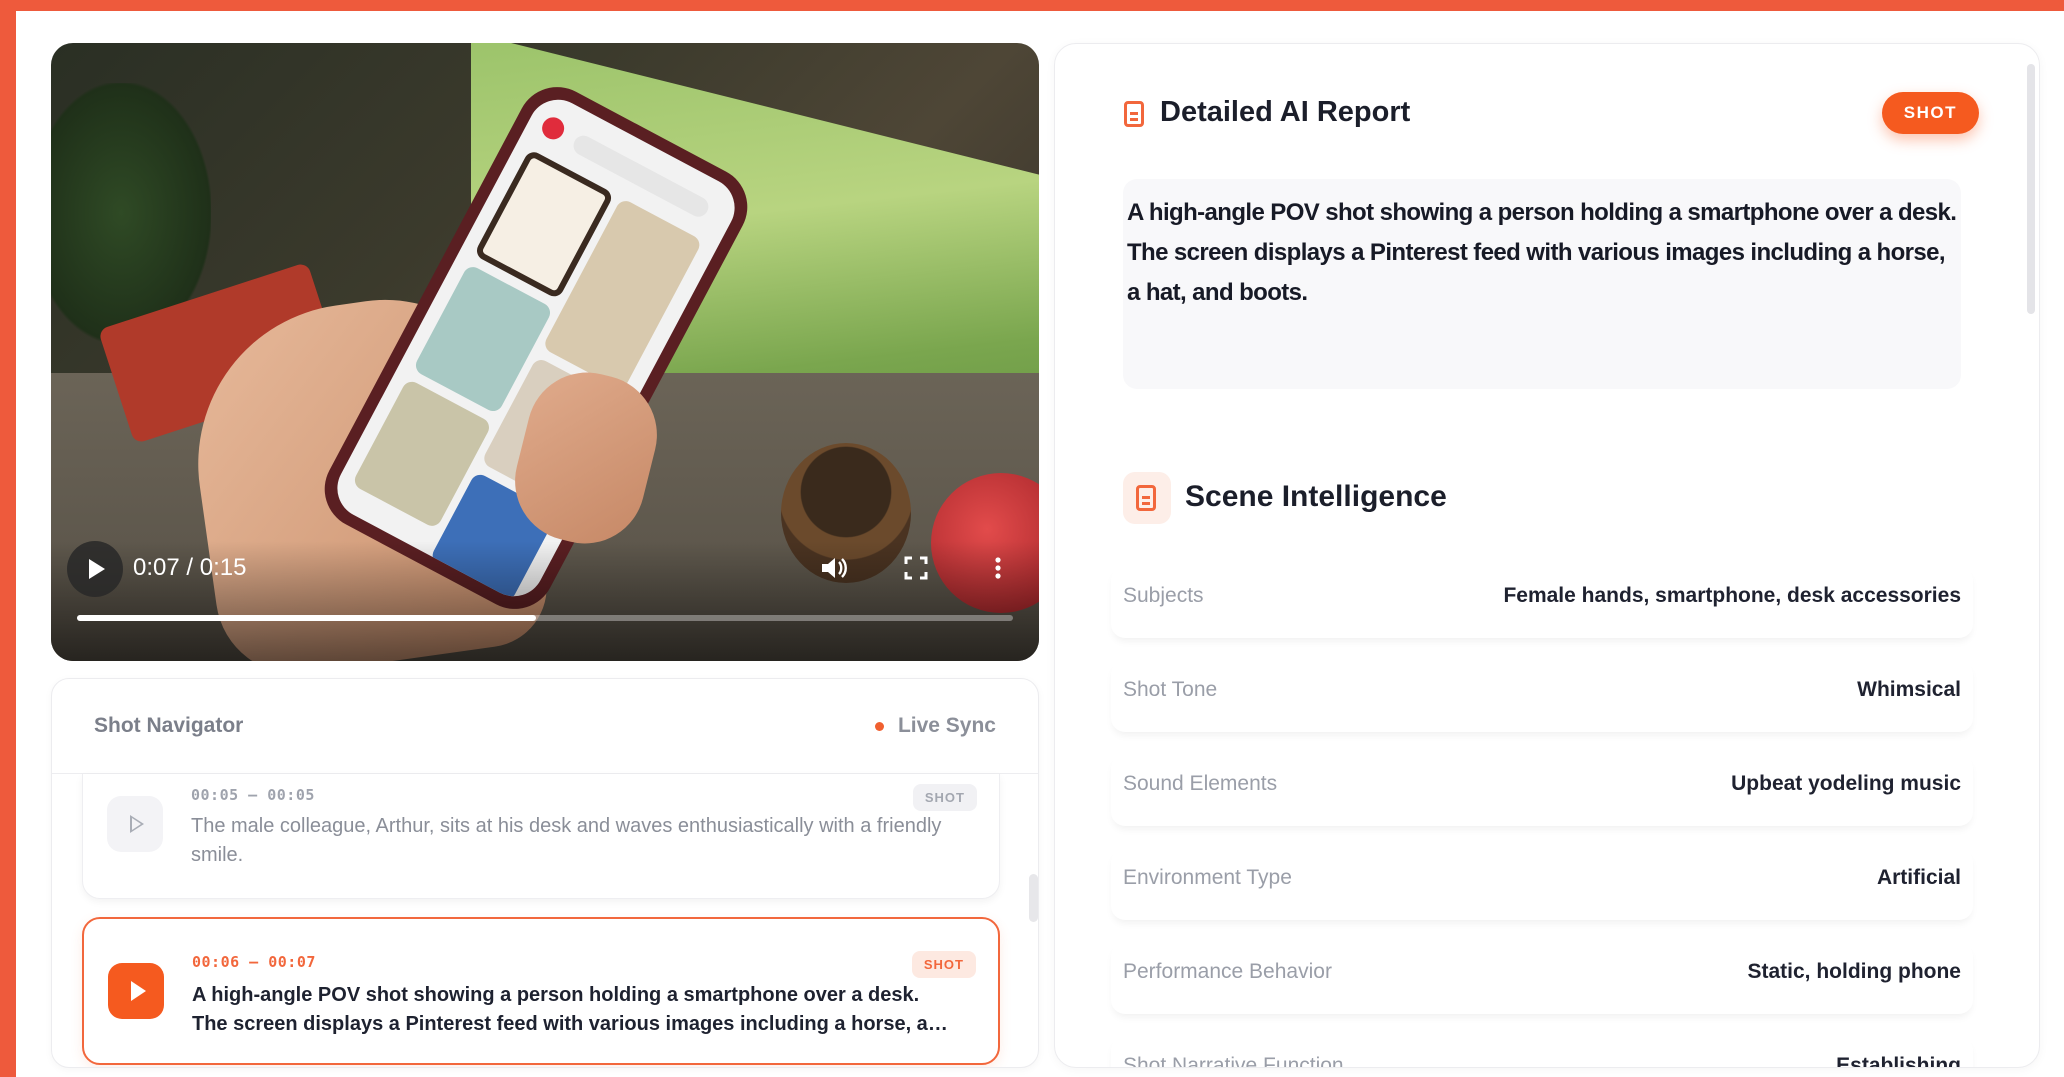 The width and height of the screenshot is (2064, 1077). Describe the element at coordinates (1200, 783) in the screenshot. I see `attribute-label: Sound Elements` at that location.